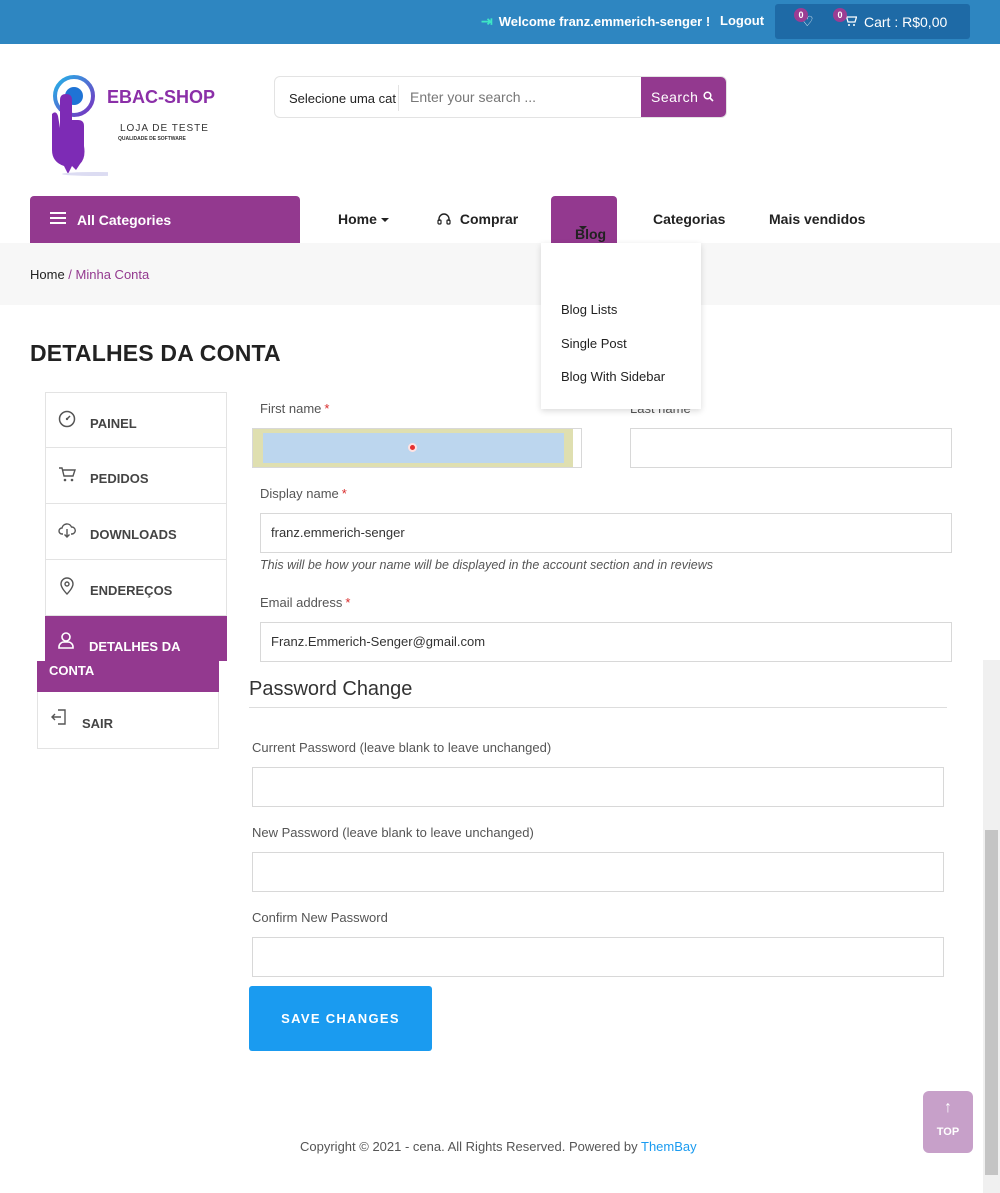 The image size is (1000, 1193). What do you see at coordinates (131, 590) in the screenshot?
I see `side-item-label: ENDEREÇOS` at bounding box center [131, 590].